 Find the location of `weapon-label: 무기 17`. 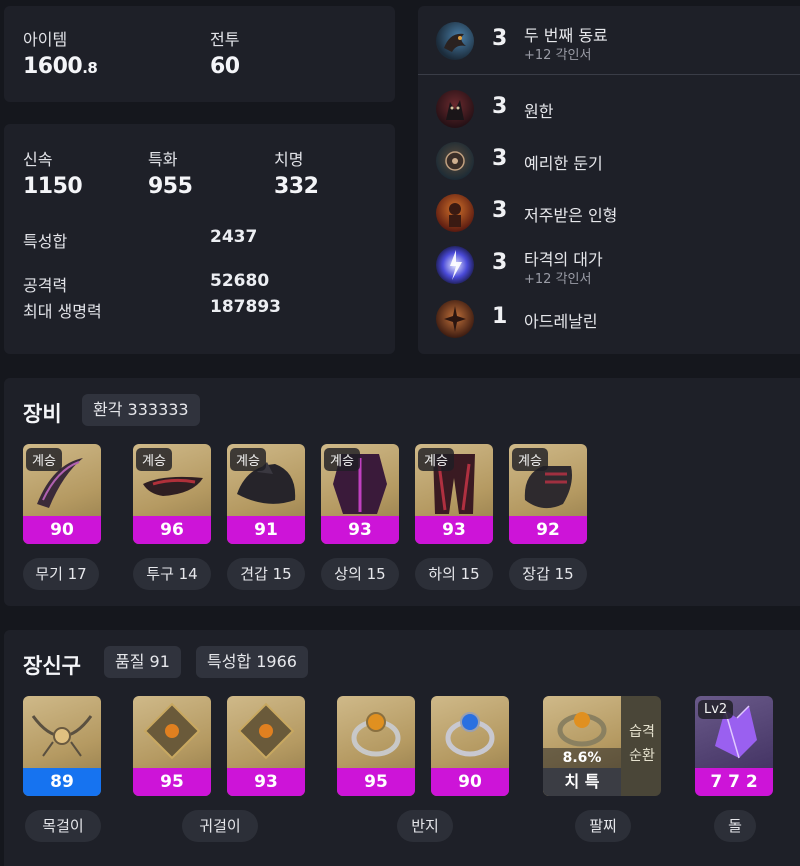

weapon-label: 무기 17 is located at coordinates (61, 574).